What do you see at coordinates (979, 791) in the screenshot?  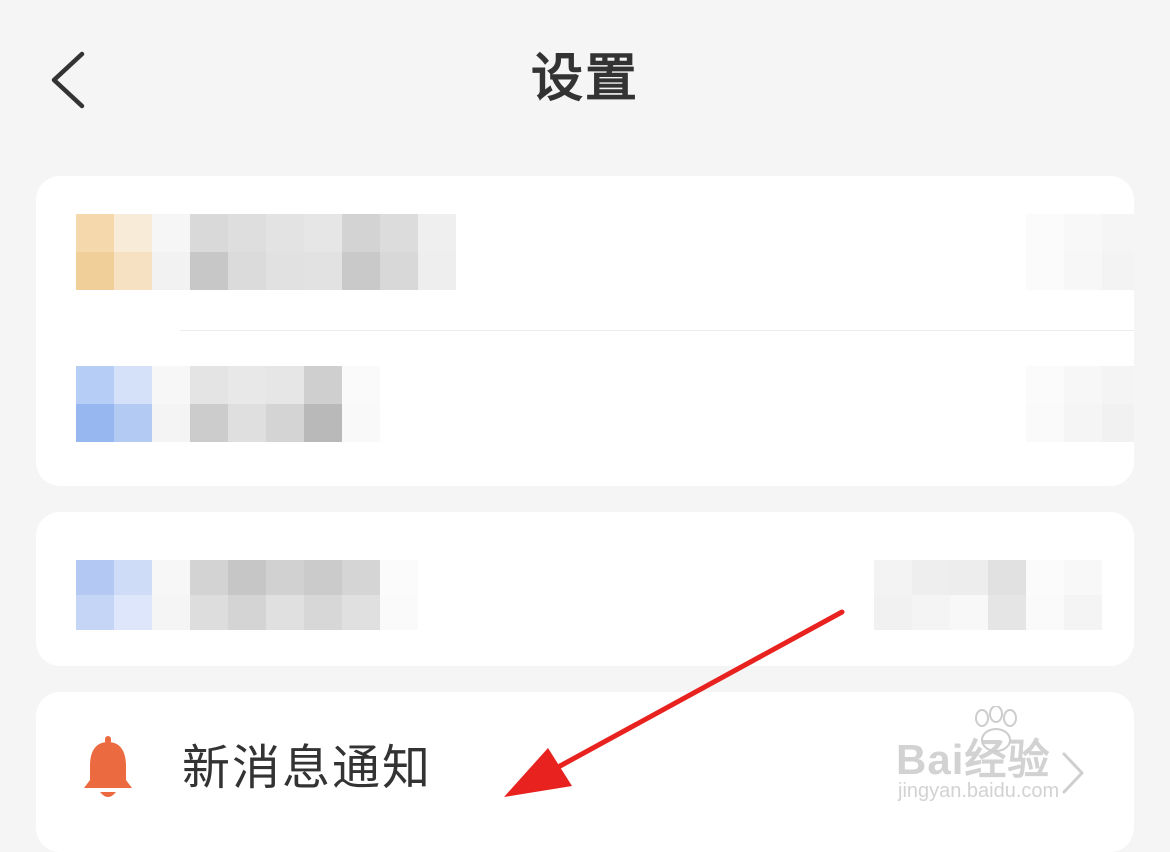 I see `watermark-url: jingyan.baidu.com` at bounding box center [979, 791].